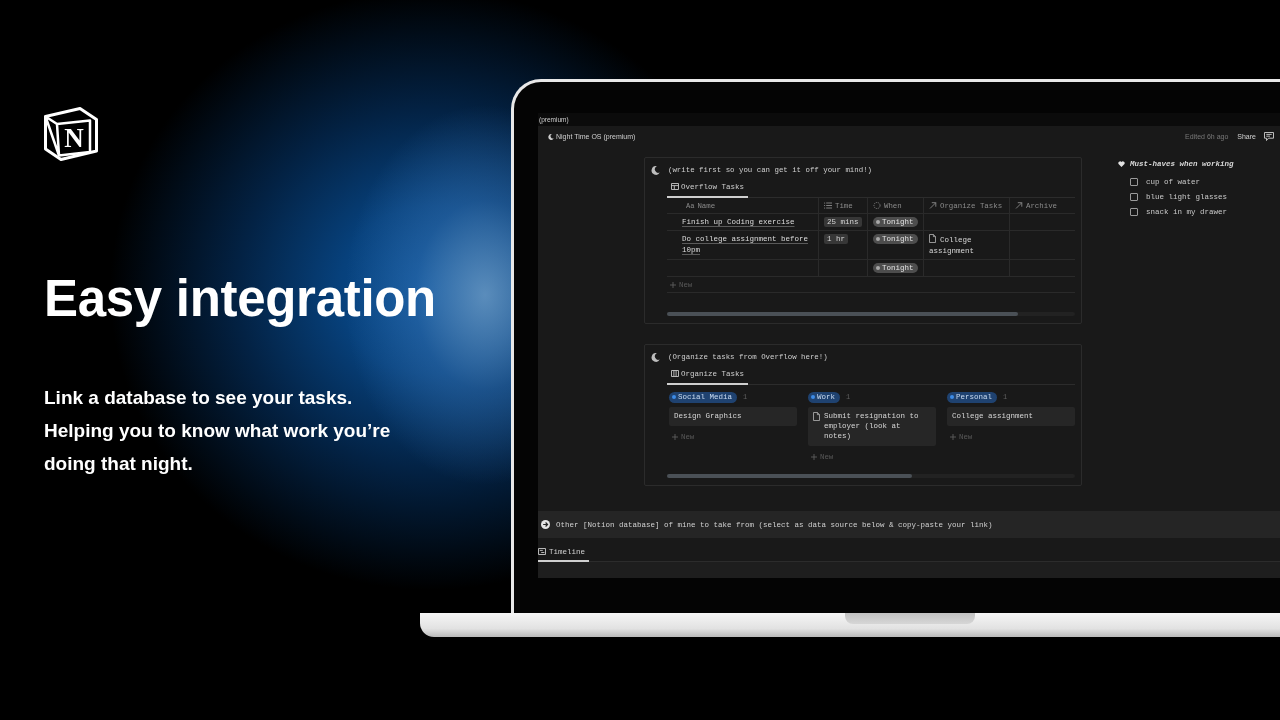  What do you see at coordinates (675, 186) in the screenshot?
I see `table-icon` at bounding box center [675, 186].